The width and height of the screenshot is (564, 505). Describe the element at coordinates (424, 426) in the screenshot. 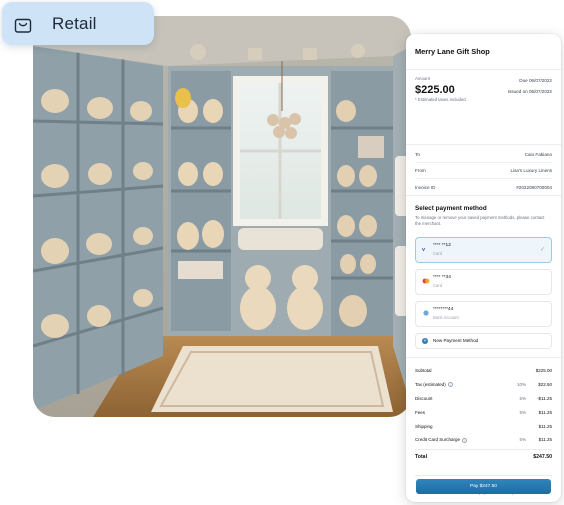

I see `shipping-label: Shipping` at that location.